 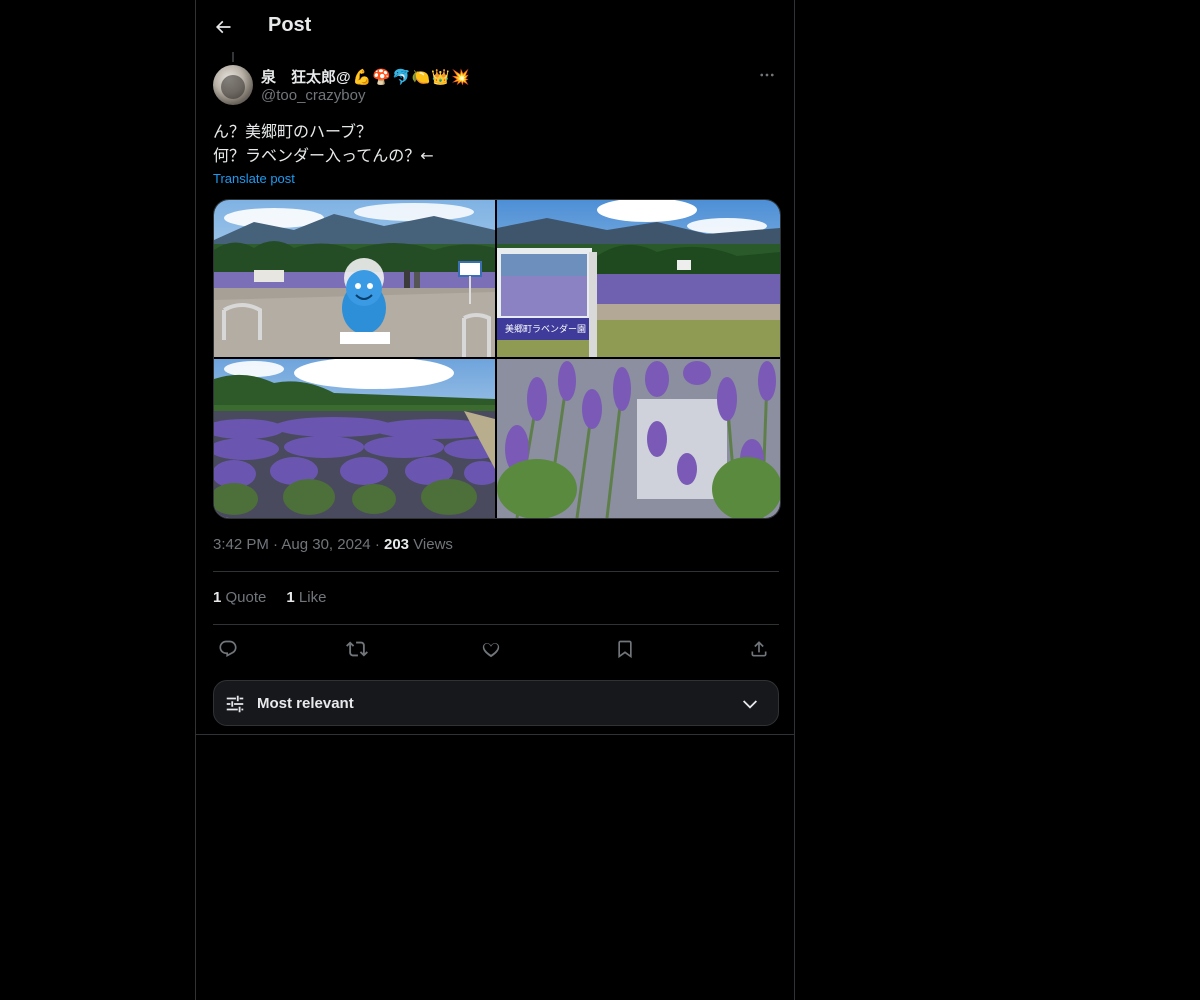 I want to click on post-stats: 1 Quote 1 Like, so click(x=269, y=597).